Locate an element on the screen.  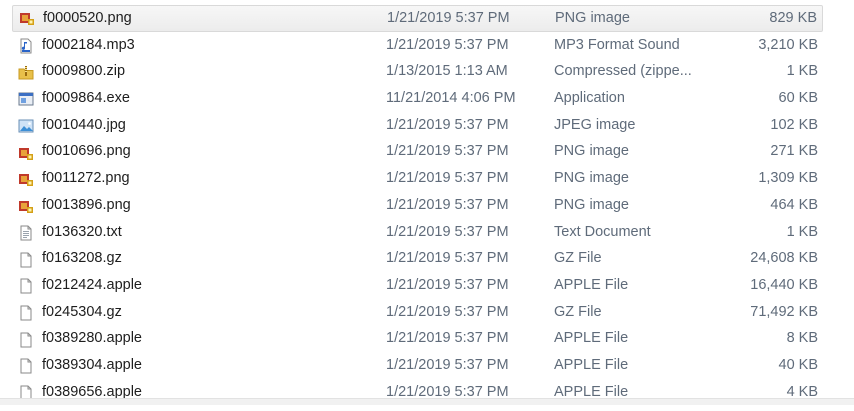
file-size: 102 KB is located at coordinates (794, 124).